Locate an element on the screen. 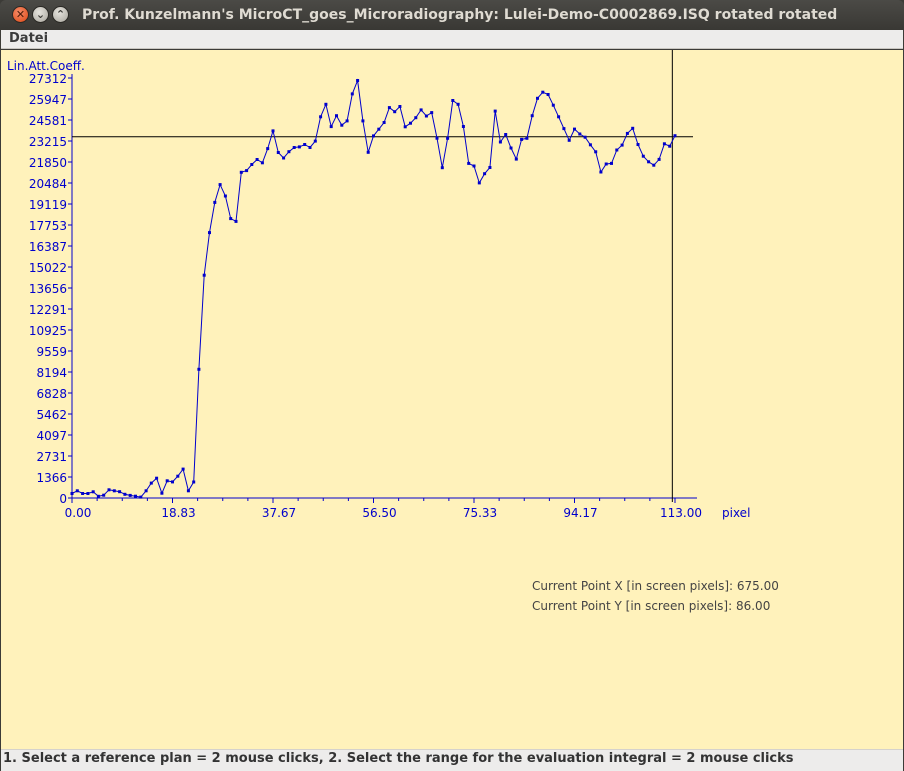 The width and height of the screenshot is (904, 771). close-window-button: ✕ is located at coordinates (20, 14).